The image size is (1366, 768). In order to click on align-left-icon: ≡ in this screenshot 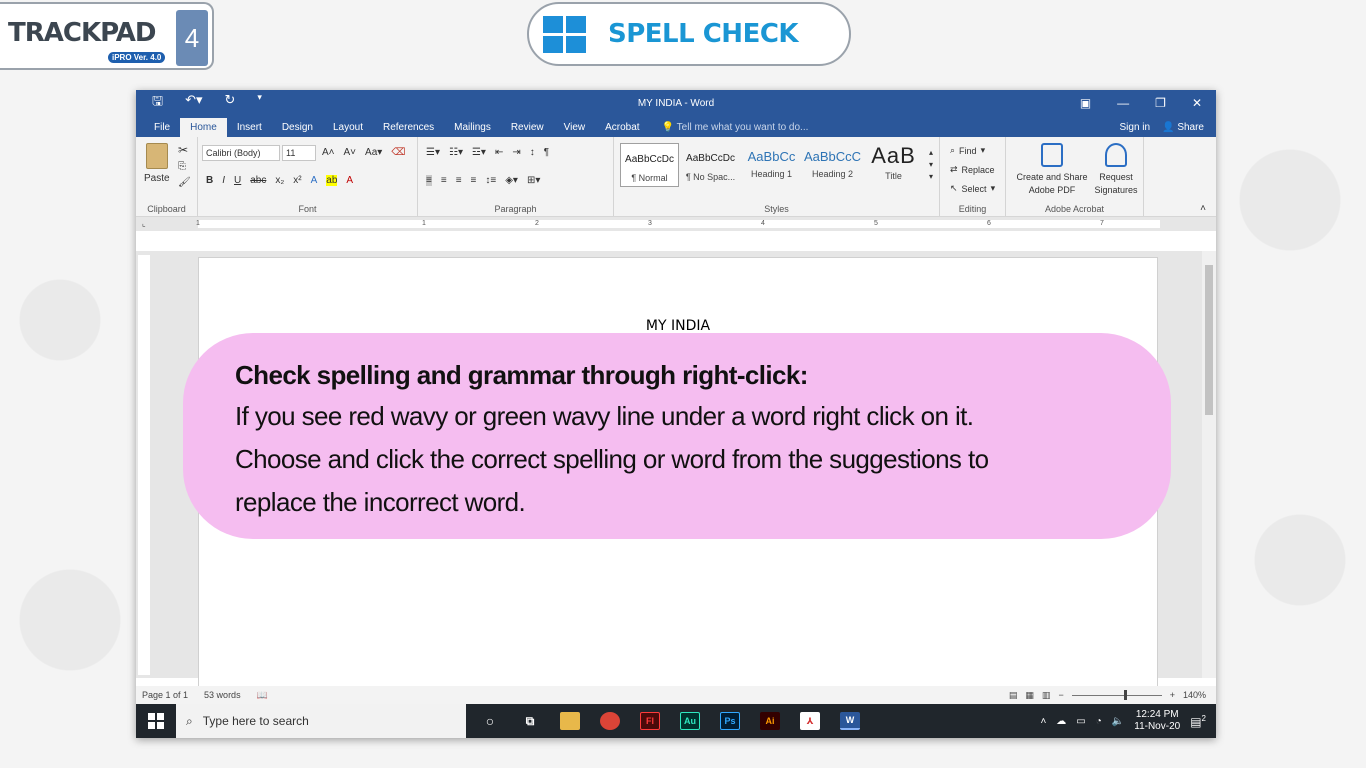, I will do `click(429, 180)`.